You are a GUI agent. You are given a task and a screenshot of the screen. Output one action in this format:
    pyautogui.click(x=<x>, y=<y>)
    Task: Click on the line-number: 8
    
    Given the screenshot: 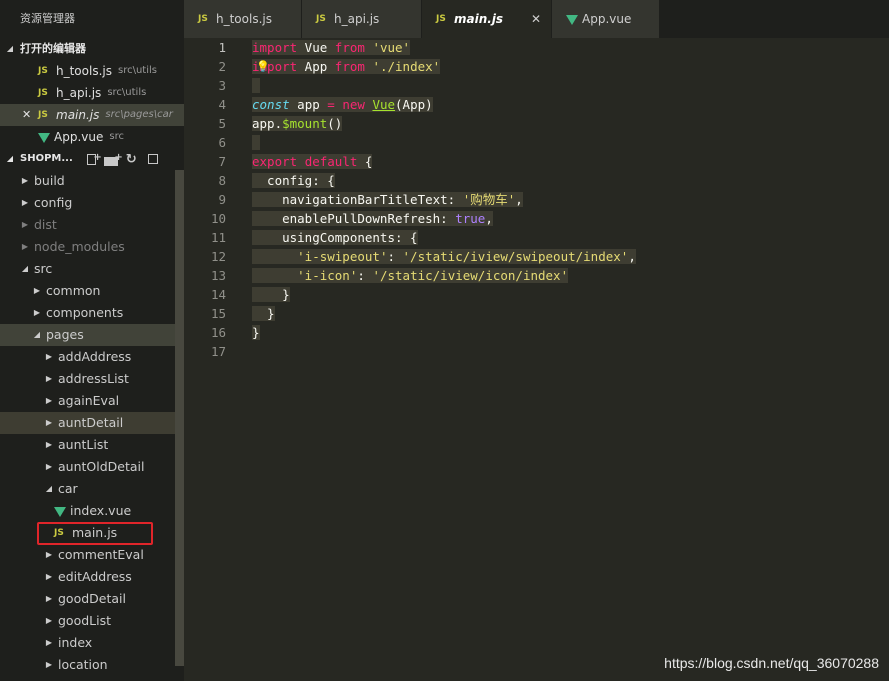 What is the action you would take?
    pyautogui.click(x=222, y=180)
    